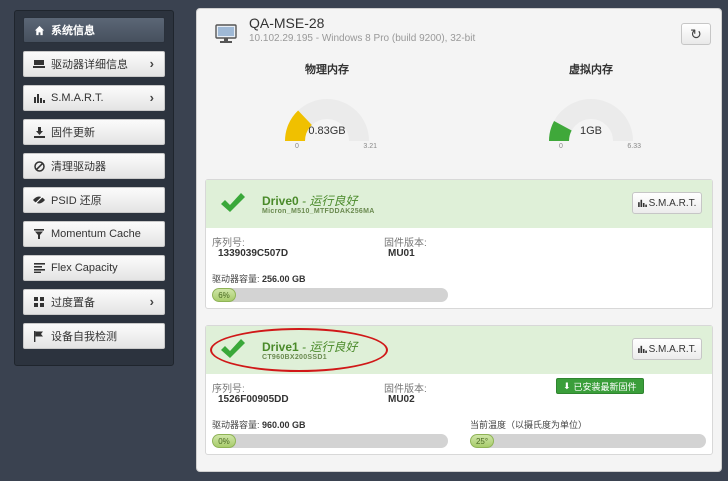  Describe the element at coordinates (567, 385) in the screenshot. I see `download-icon: ⬇` at that location.